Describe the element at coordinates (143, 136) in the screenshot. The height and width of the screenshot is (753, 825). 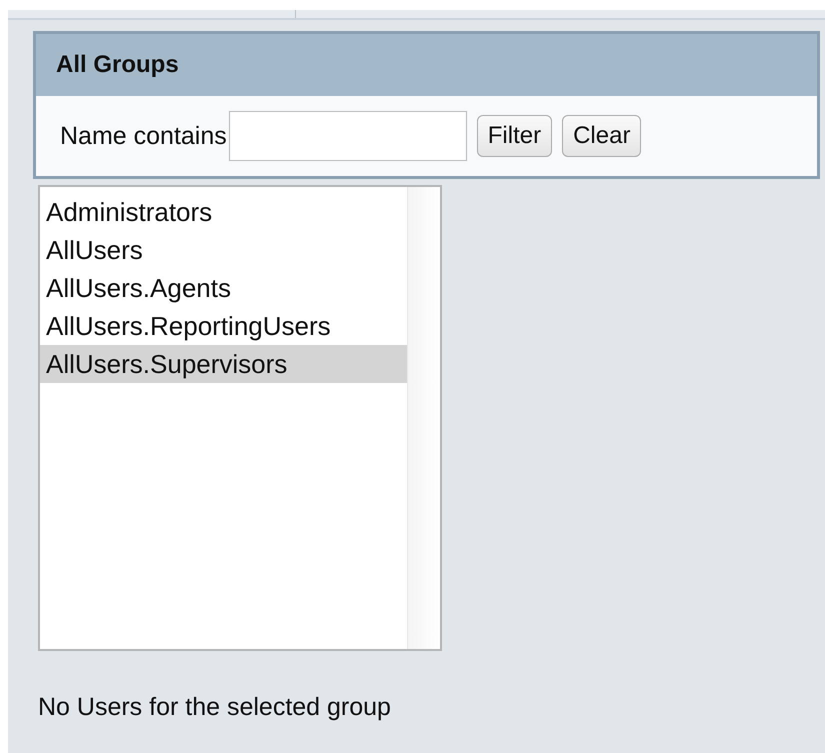
I see `field-label: Name contains` at that location.